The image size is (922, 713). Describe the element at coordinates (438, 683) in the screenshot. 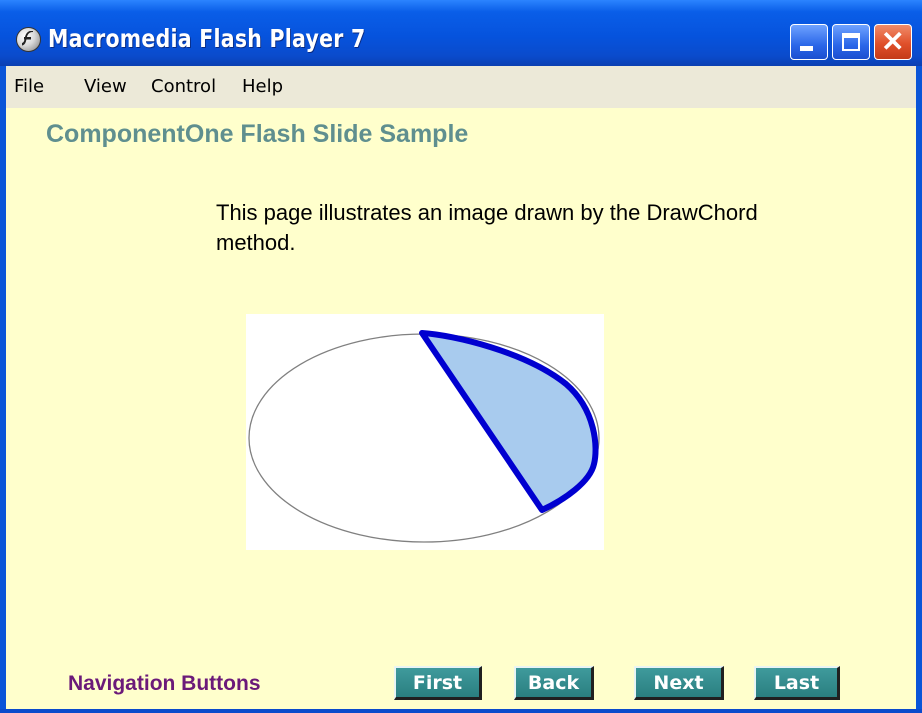

I see `first-button: First` at that location.